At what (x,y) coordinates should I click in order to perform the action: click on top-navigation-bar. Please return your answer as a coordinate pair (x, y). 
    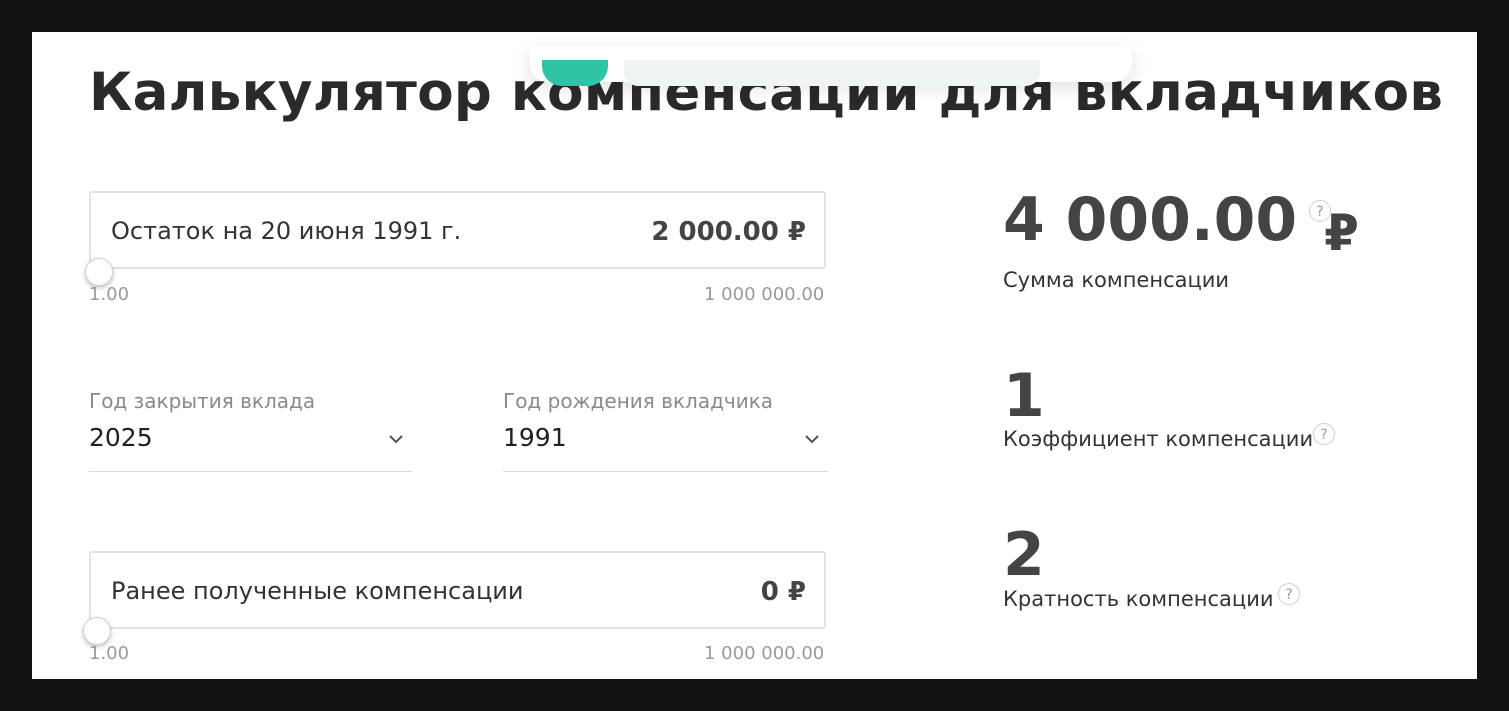
    Looking at the image, I should click on (831, 66).